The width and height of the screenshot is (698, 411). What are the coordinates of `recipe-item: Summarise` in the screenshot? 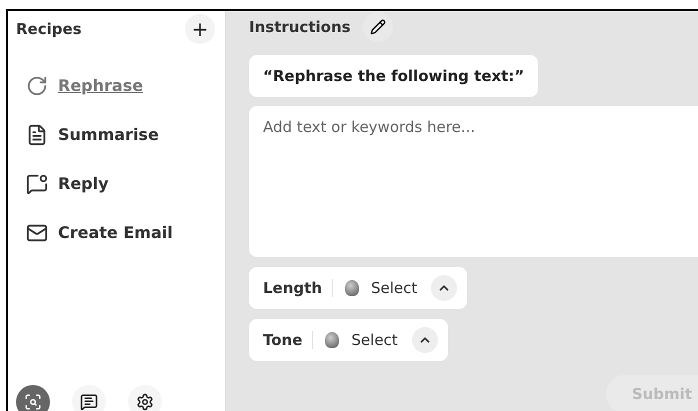 It's located at (120, 134).